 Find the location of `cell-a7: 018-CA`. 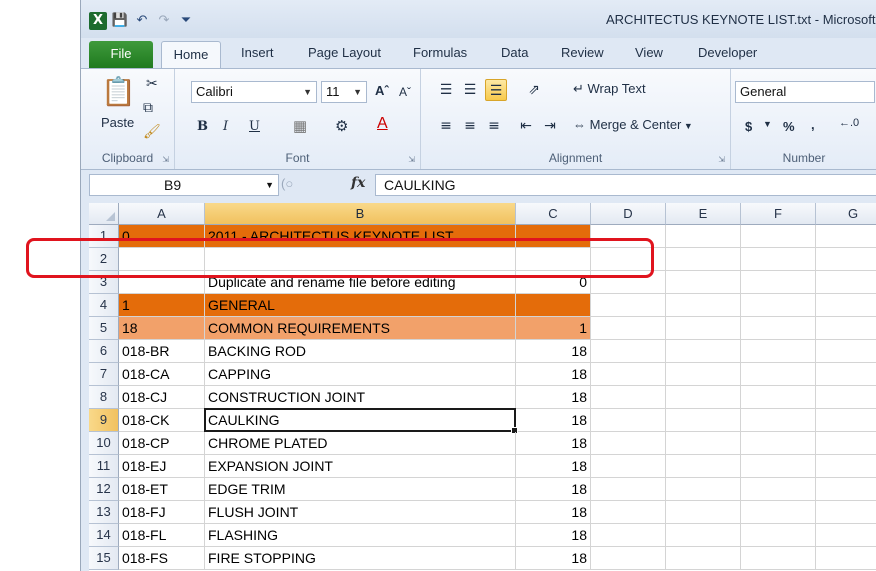

cell-a7: 018-CA is located at coordinates (162, 374).